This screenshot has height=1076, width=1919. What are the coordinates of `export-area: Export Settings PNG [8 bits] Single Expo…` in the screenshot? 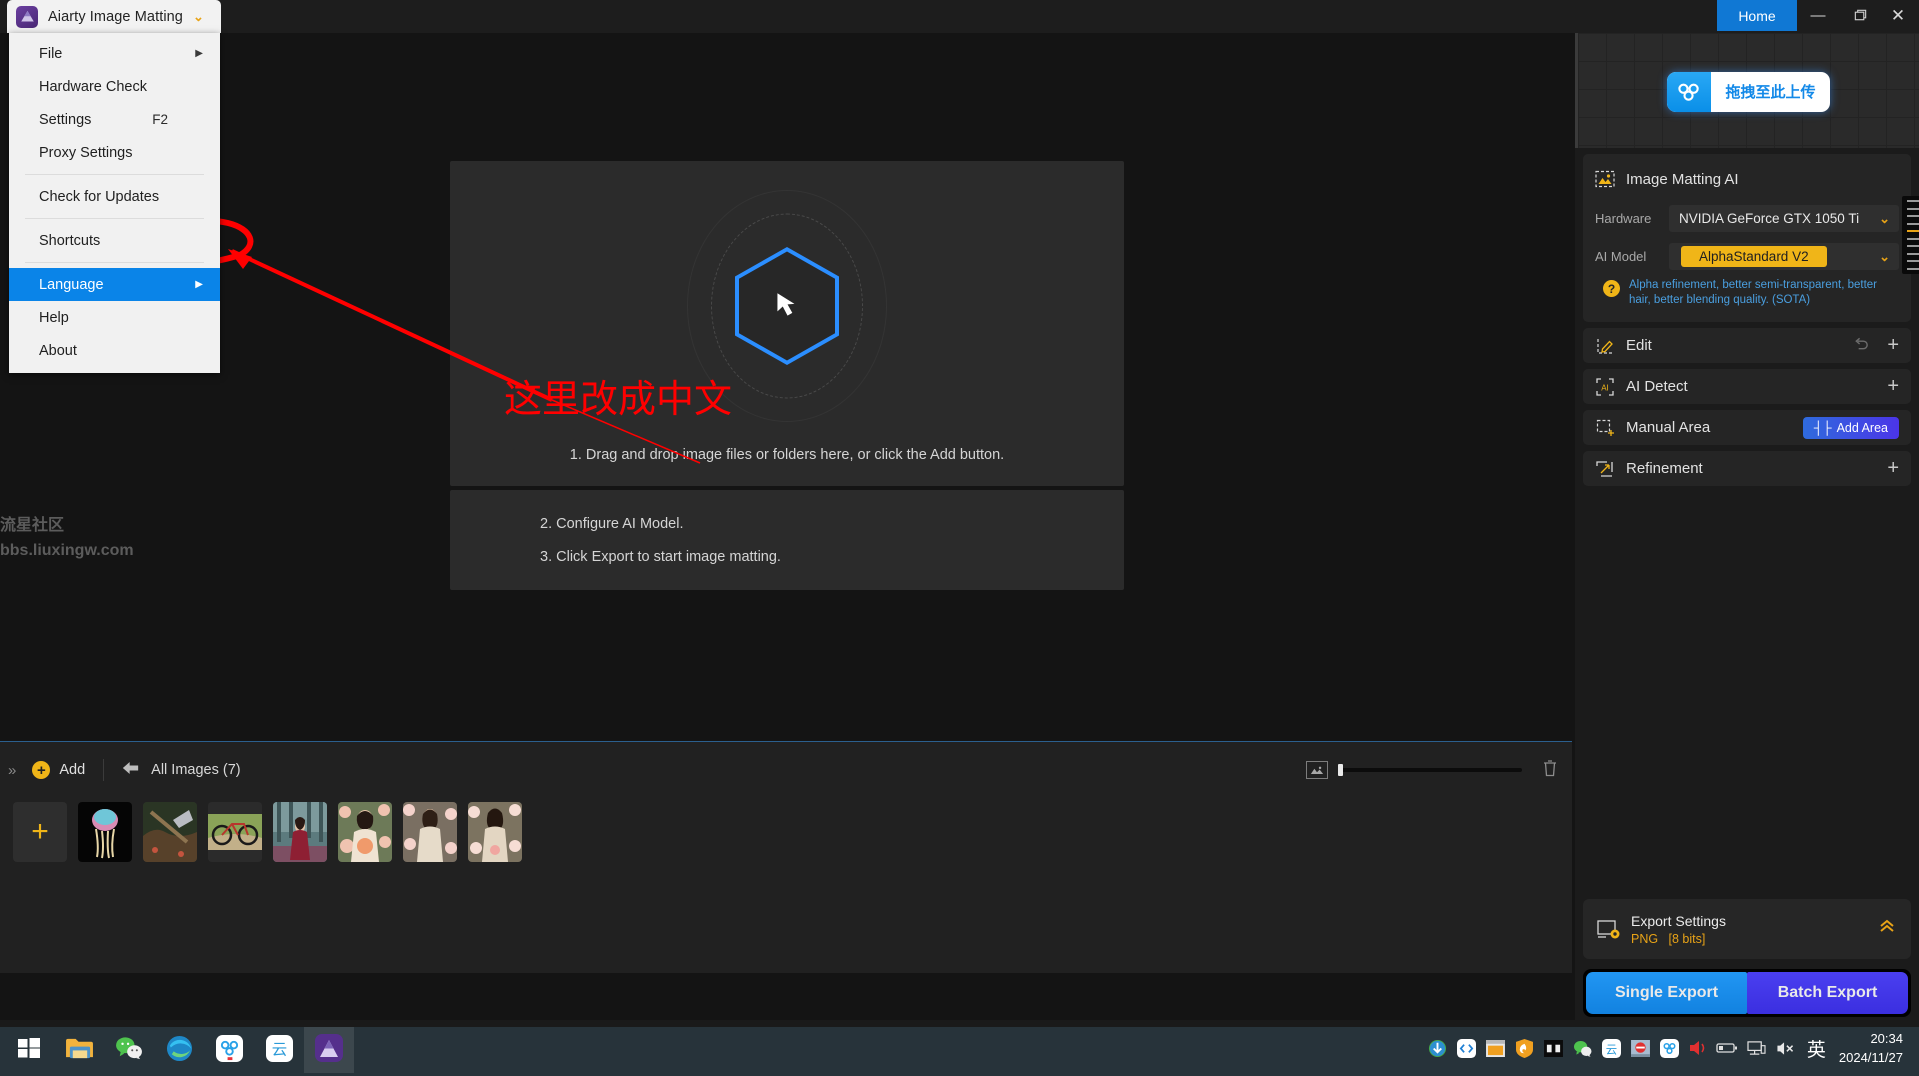 It's located at (1747, 958).